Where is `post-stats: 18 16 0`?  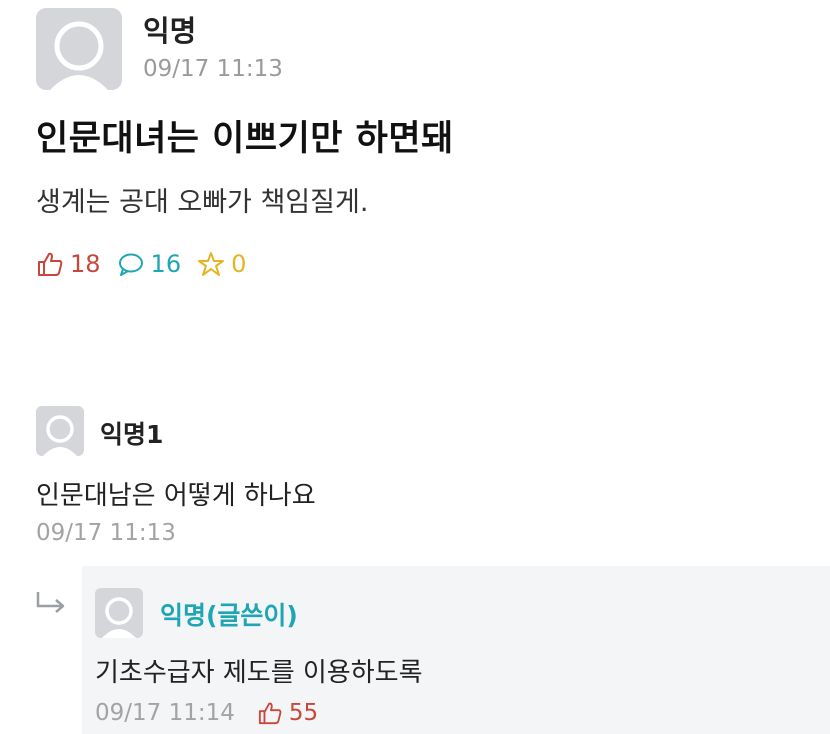
post-stats: 18 16 0 is located at coordinates (149, 264).